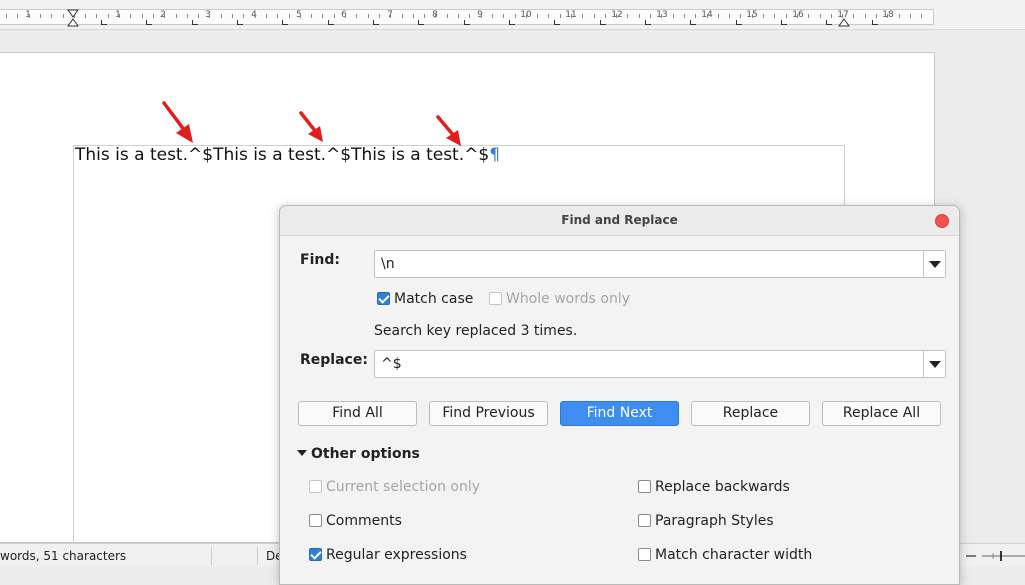 The width and height of the screenshot is (1025, 585). What do you see at coordinates (282, 155) in the screenshot?
I see `text-segment: This is a test.^$` at bounding box center [282, 155].